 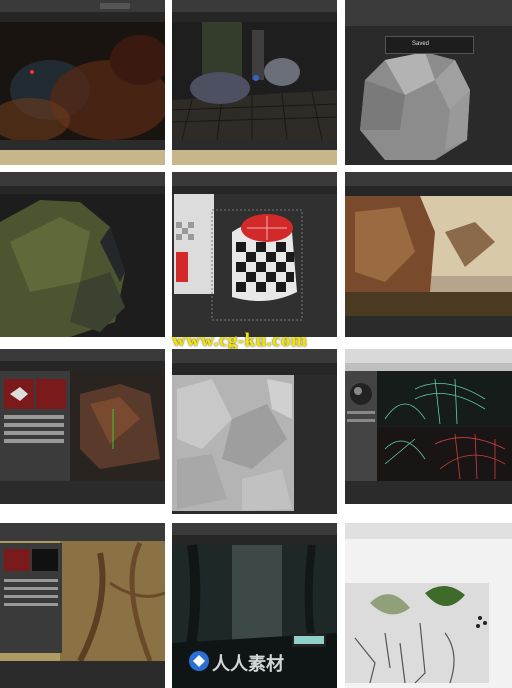 What do you see at coordinates (254, 82) in the screenshot?
I see `tile-r1c2` at bounding box center [254, 82].